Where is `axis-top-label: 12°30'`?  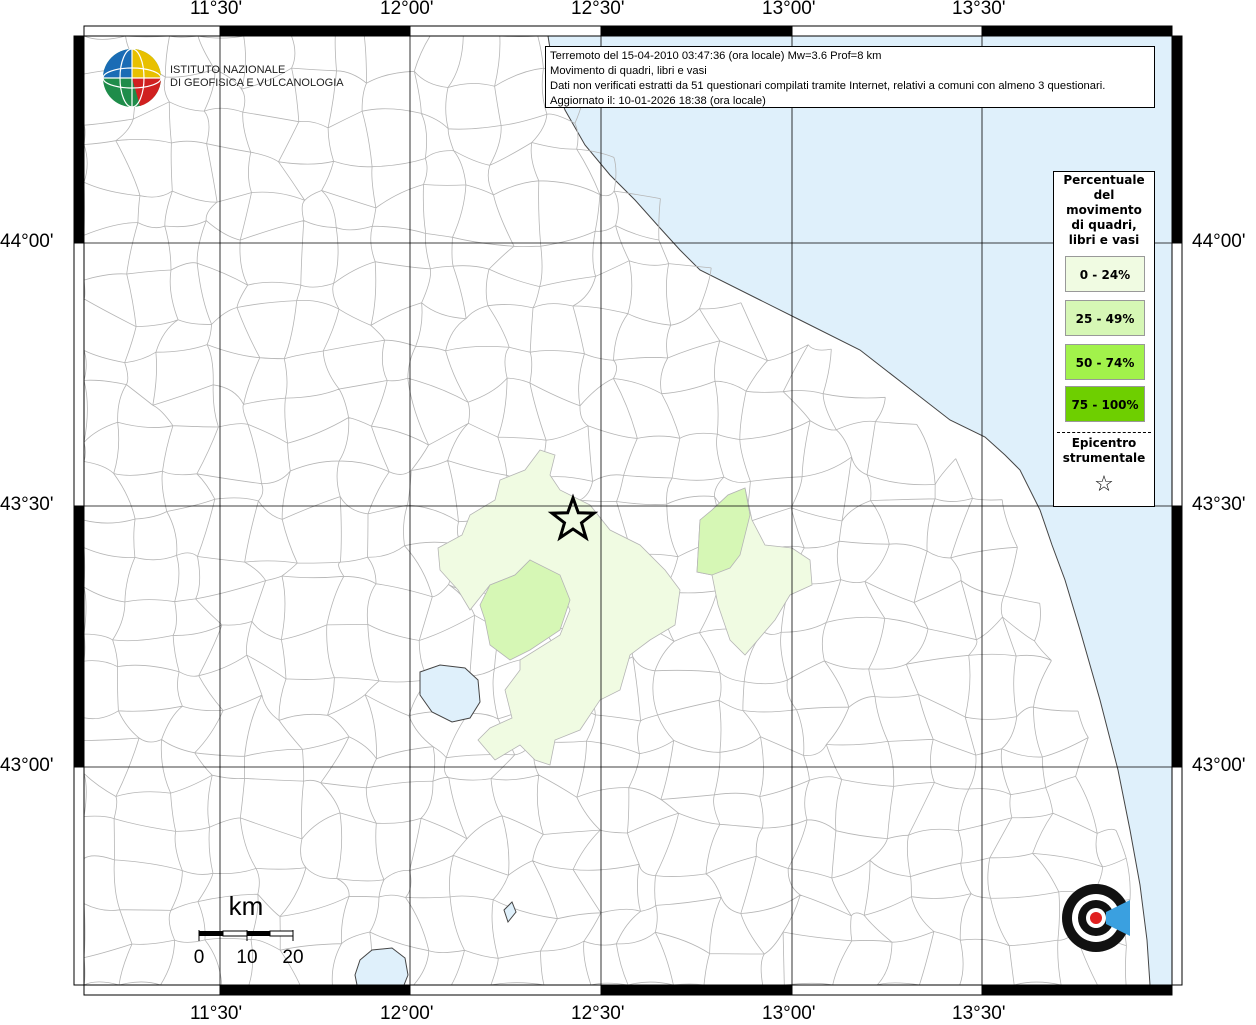 axis-top-label: 12°30' is located at coordinates (598, 9).